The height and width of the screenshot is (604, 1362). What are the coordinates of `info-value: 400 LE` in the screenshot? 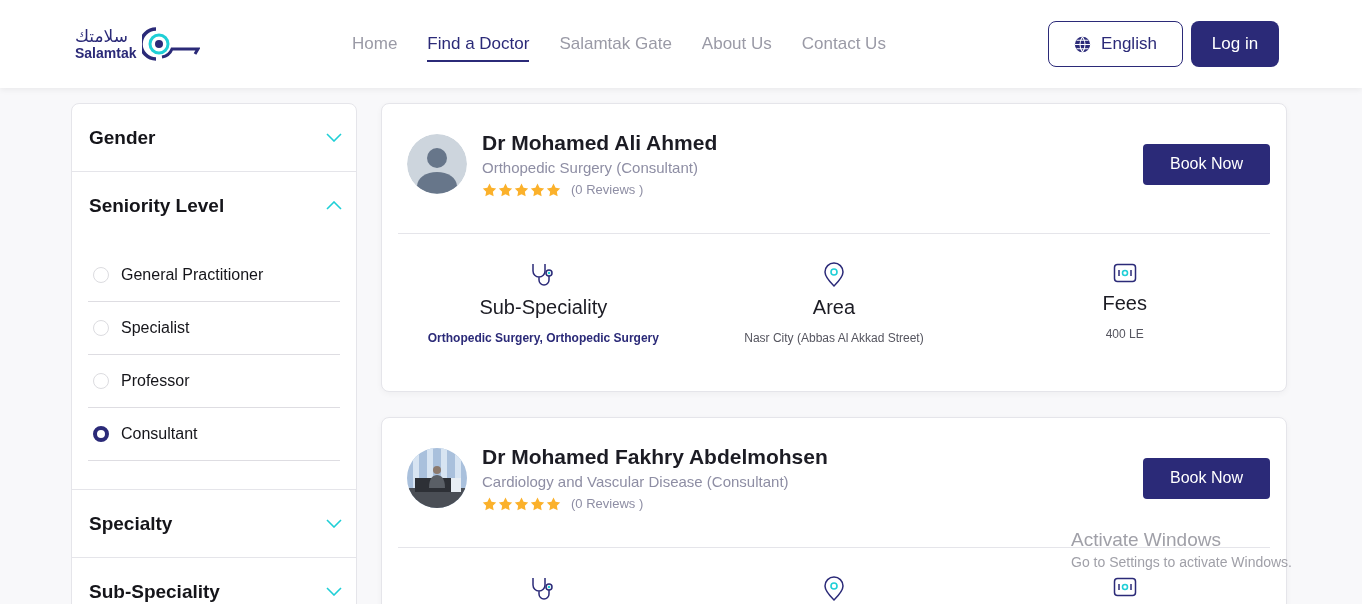 It's located at (1124, 334).